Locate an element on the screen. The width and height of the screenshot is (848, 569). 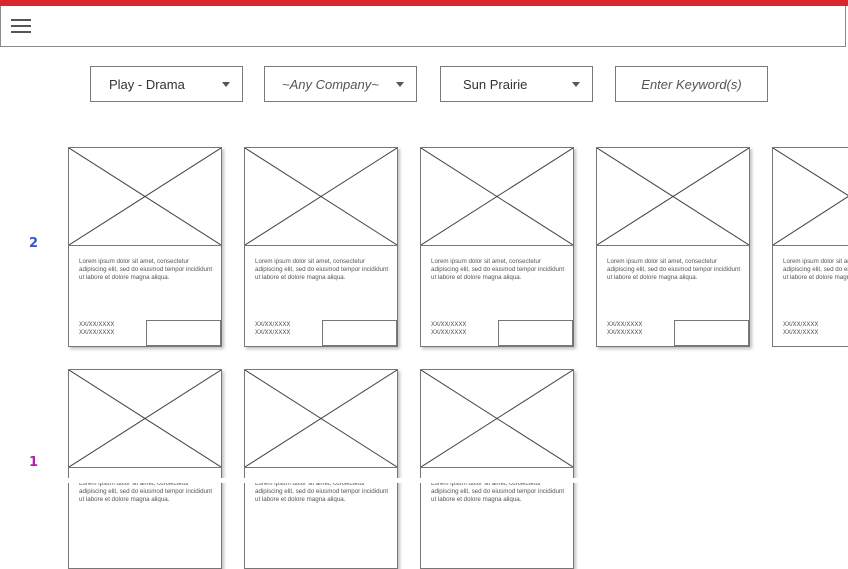
genre-dropdown-value: Play - Drama is located at coordinates (147, 84).